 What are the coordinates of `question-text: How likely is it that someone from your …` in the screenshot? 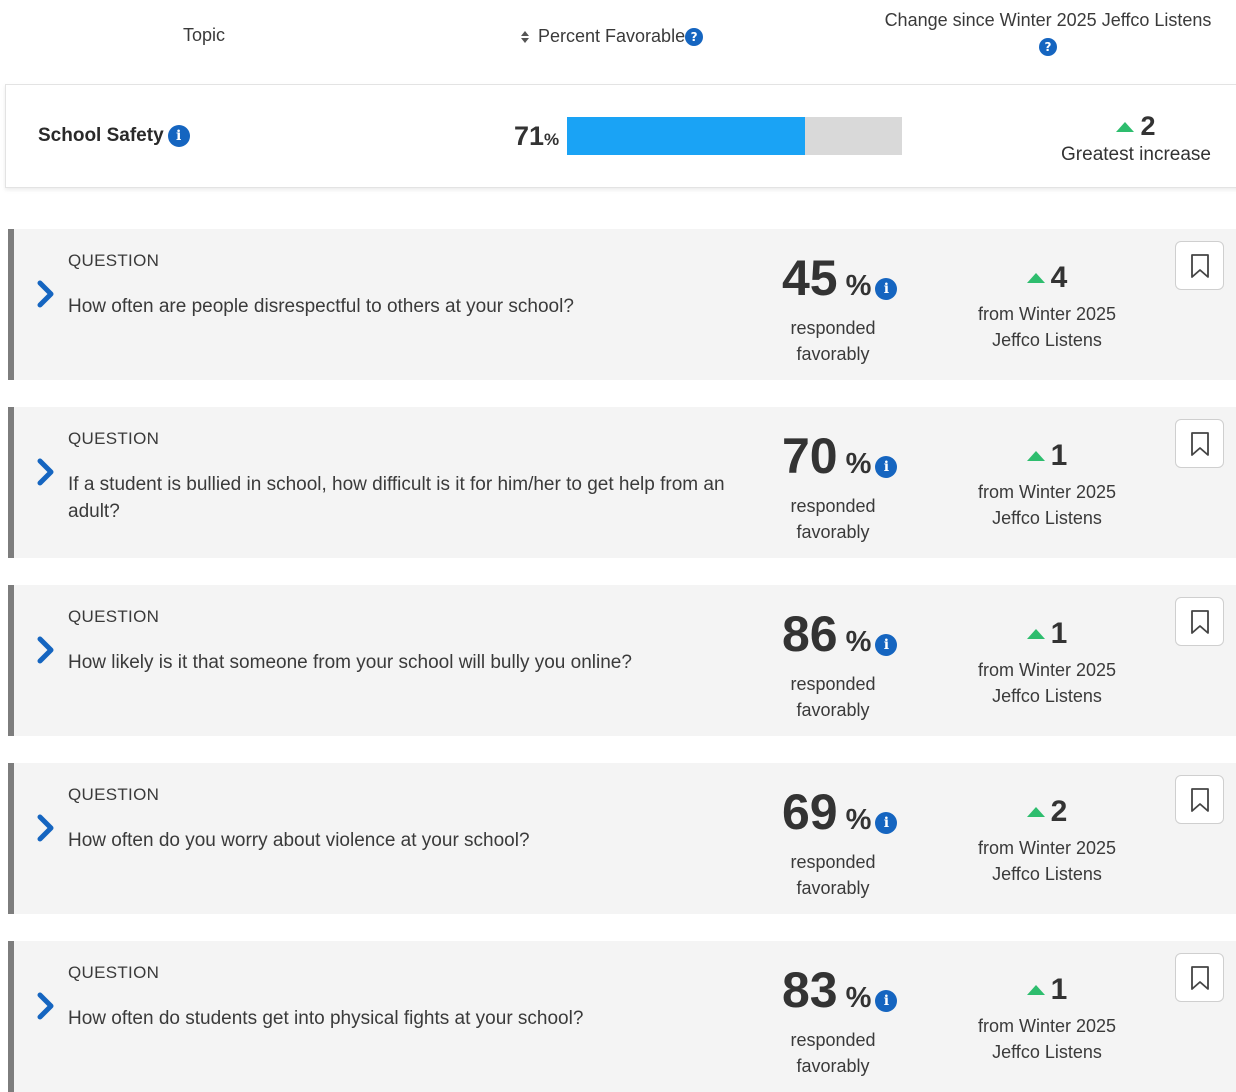 It's located at (350, 662).